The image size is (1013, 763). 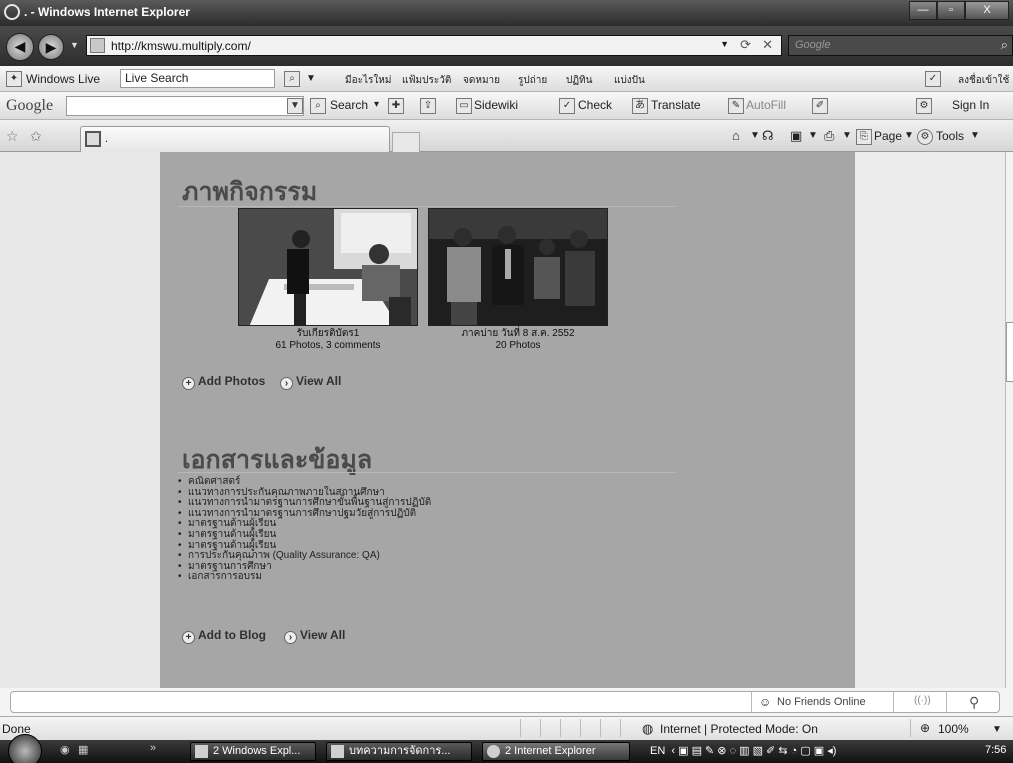 I want to click on add-to-blog-link: + Add to Blog, so click(x=224, y=636).